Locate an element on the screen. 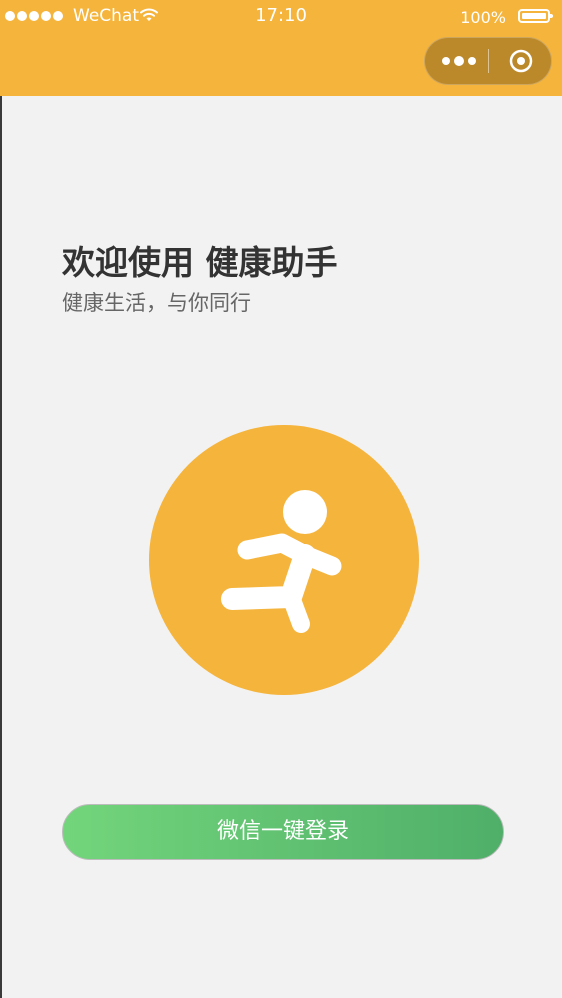 This screenshot has height=998, width=562. left-edge-line is located at coordinates (1, 547).